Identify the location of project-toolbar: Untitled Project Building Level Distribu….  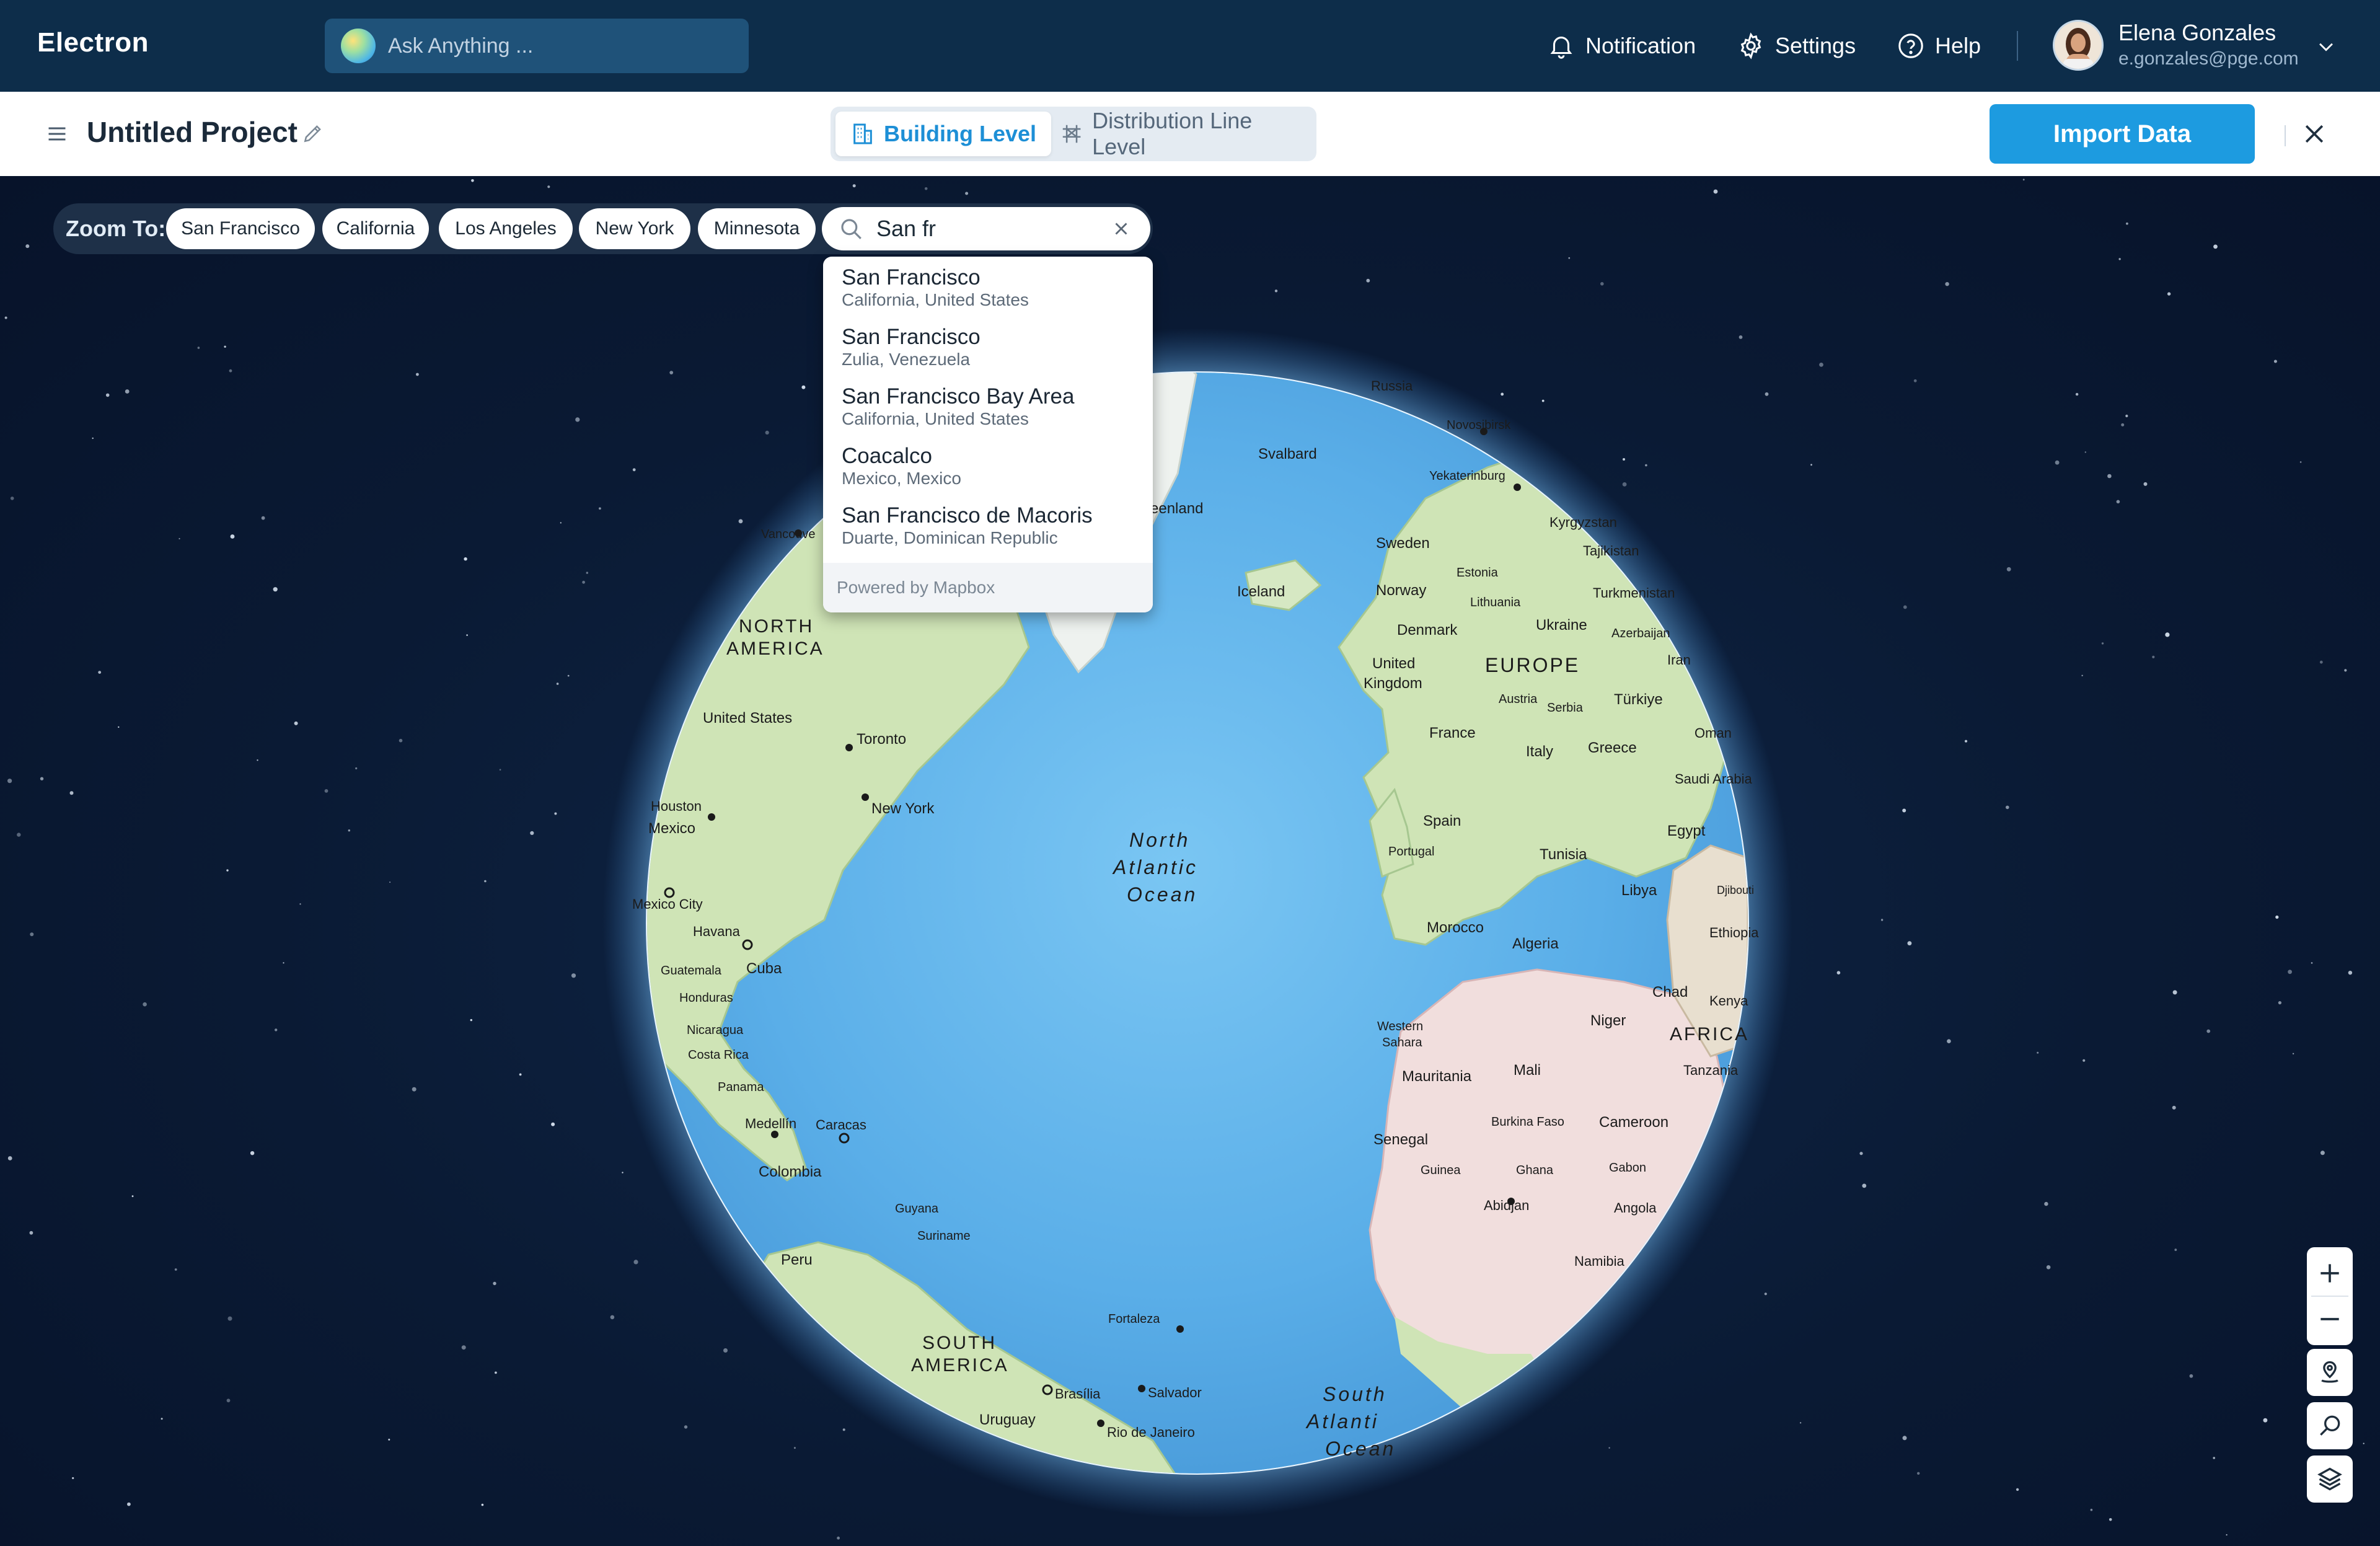
(1190, 134).